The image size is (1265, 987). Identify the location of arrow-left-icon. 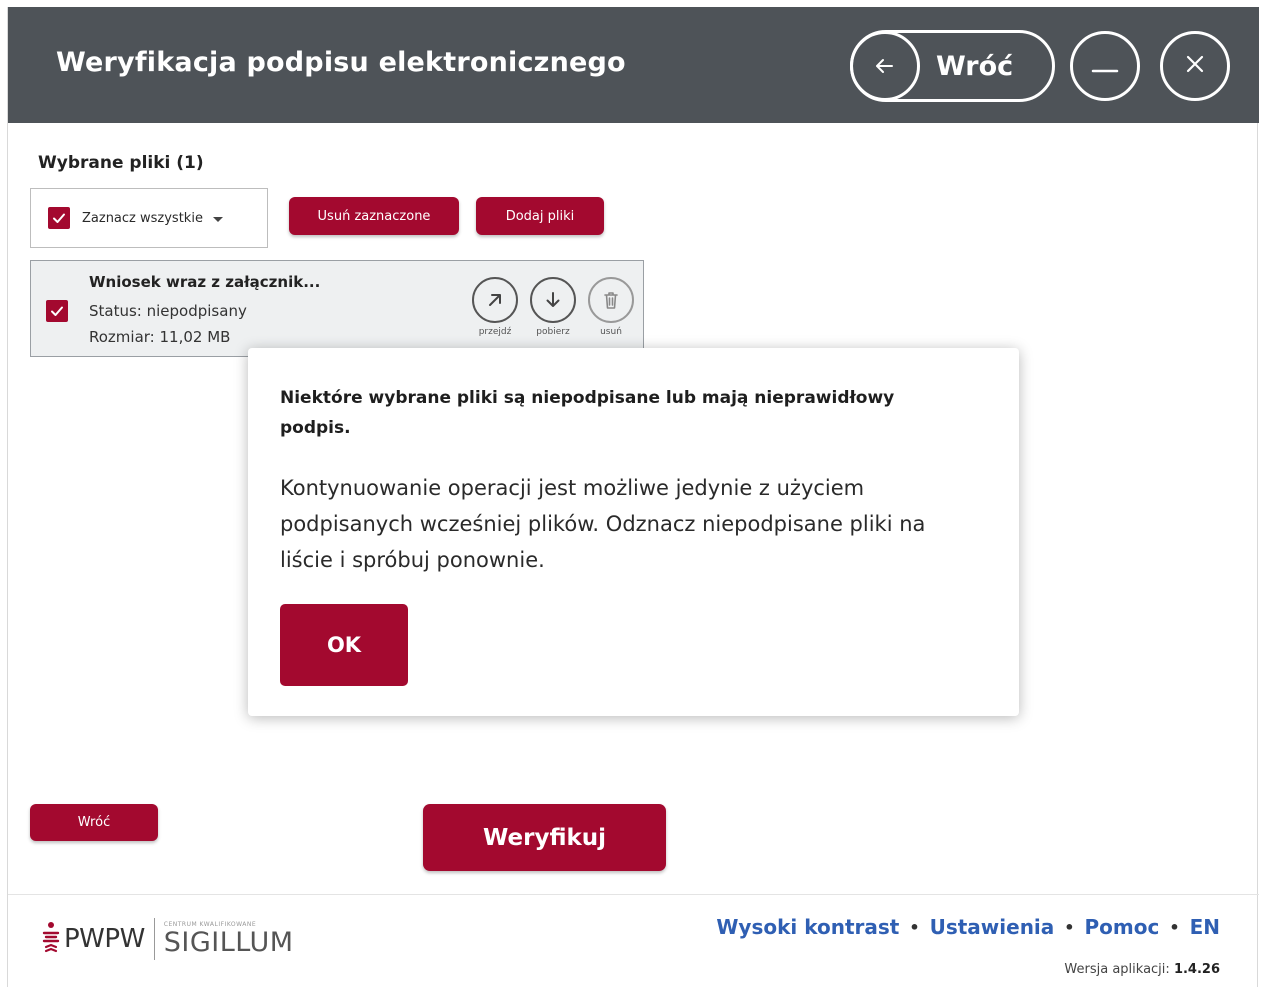
(885, 66).